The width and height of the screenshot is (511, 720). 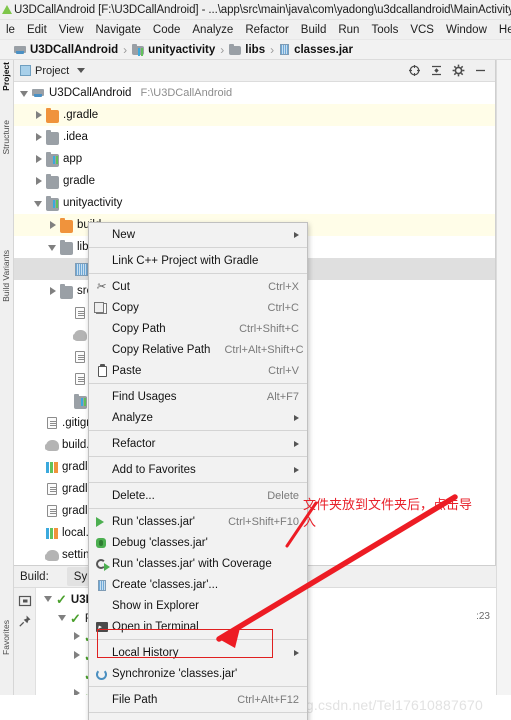 What do you see at coordinates (198, 234) in the screenshot?
I see `context-menu-item-new: New` at bounding box center [198, 234].